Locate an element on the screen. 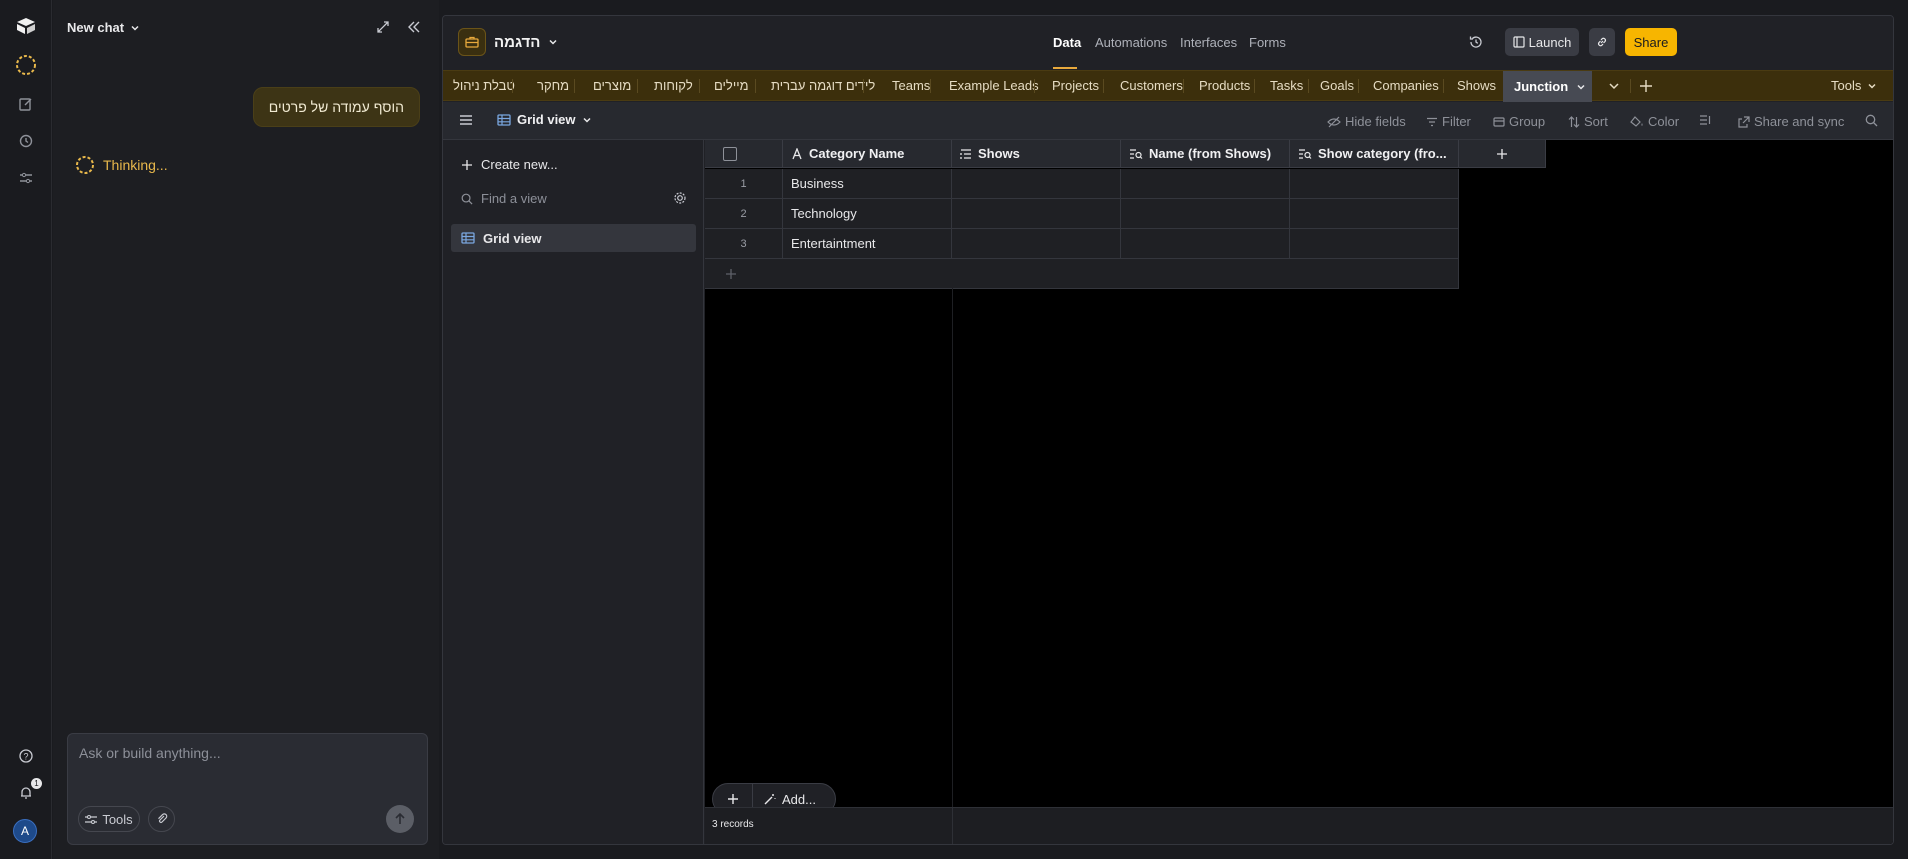 The width and height of the screenshot is (1908, 859). nav-forms: Forms is located at coordinates (1267, 42).